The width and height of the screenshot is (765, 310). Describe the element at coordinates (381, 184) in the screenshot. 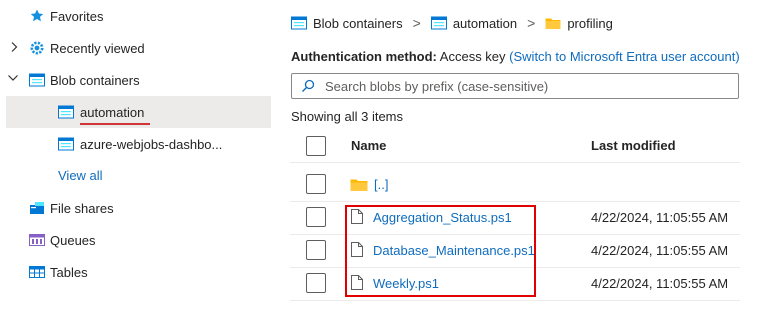

I see `parent-folder-link: [..]` at that location.